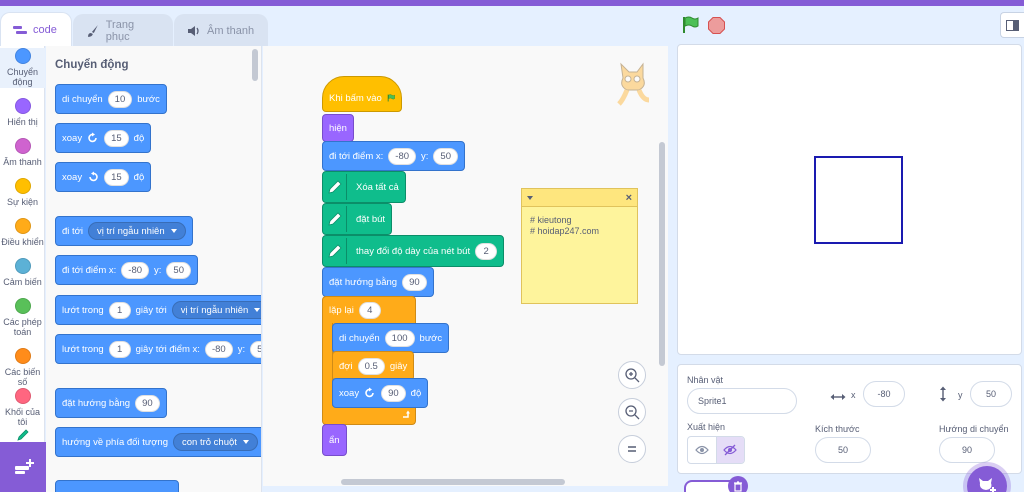 The width and height of the screenshot is (1024, 492). I want to click on block-glide: lướt trong 1 giây tới vị trí ngẫu nhiên, so click(158, 310).